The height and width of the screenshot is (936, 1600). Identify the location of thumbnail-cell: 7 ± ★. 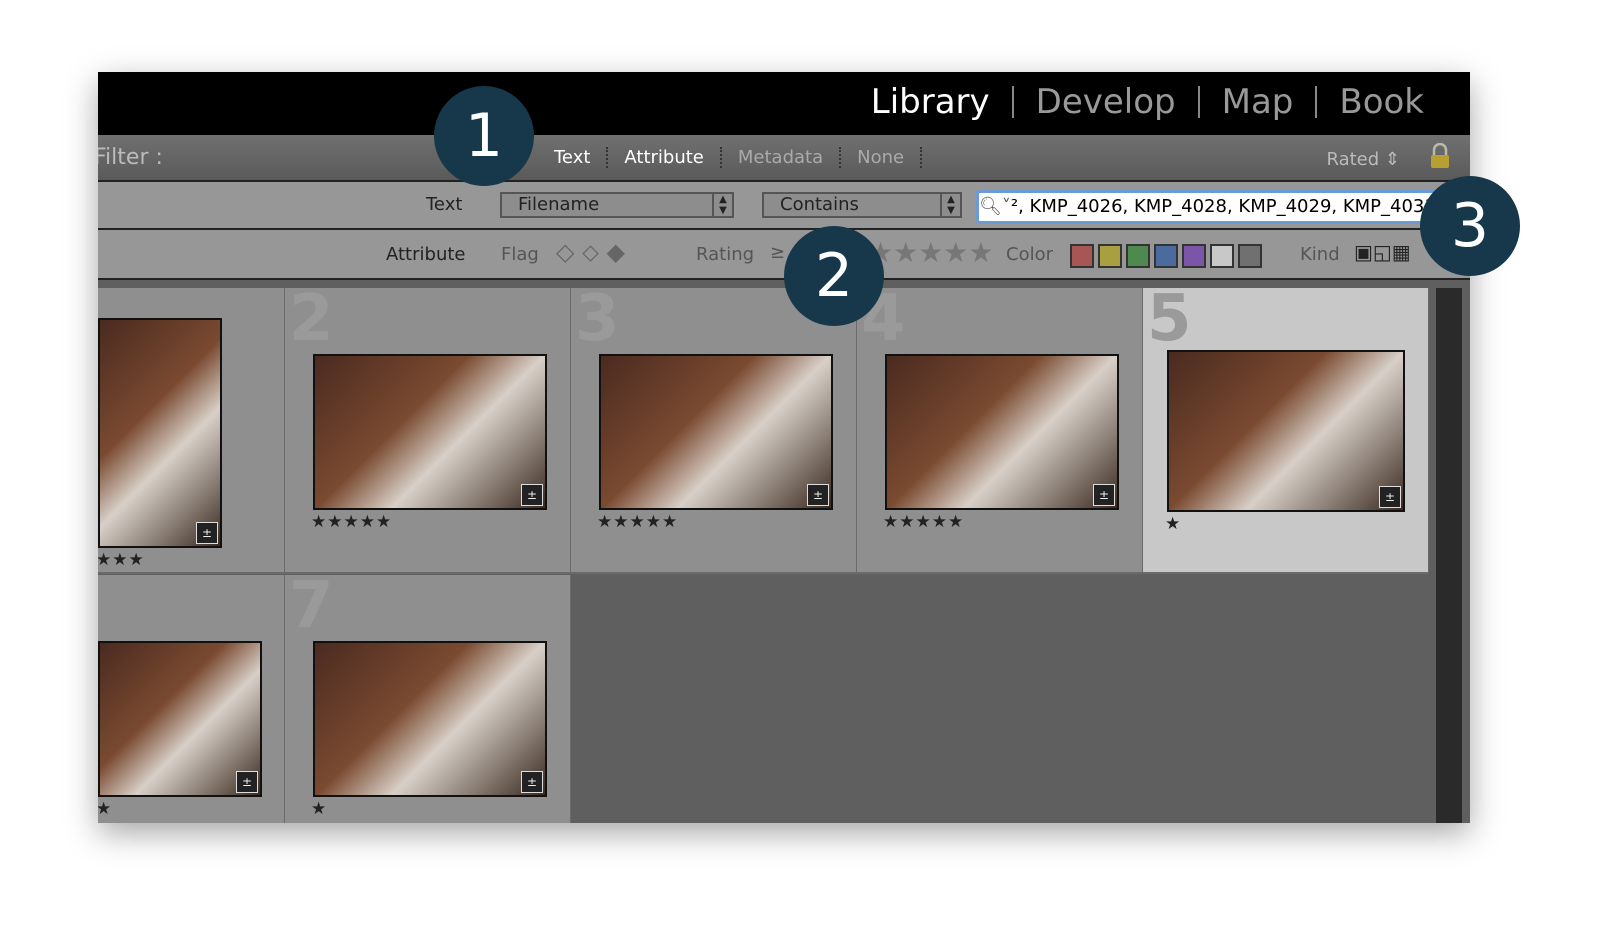
(428, 696).